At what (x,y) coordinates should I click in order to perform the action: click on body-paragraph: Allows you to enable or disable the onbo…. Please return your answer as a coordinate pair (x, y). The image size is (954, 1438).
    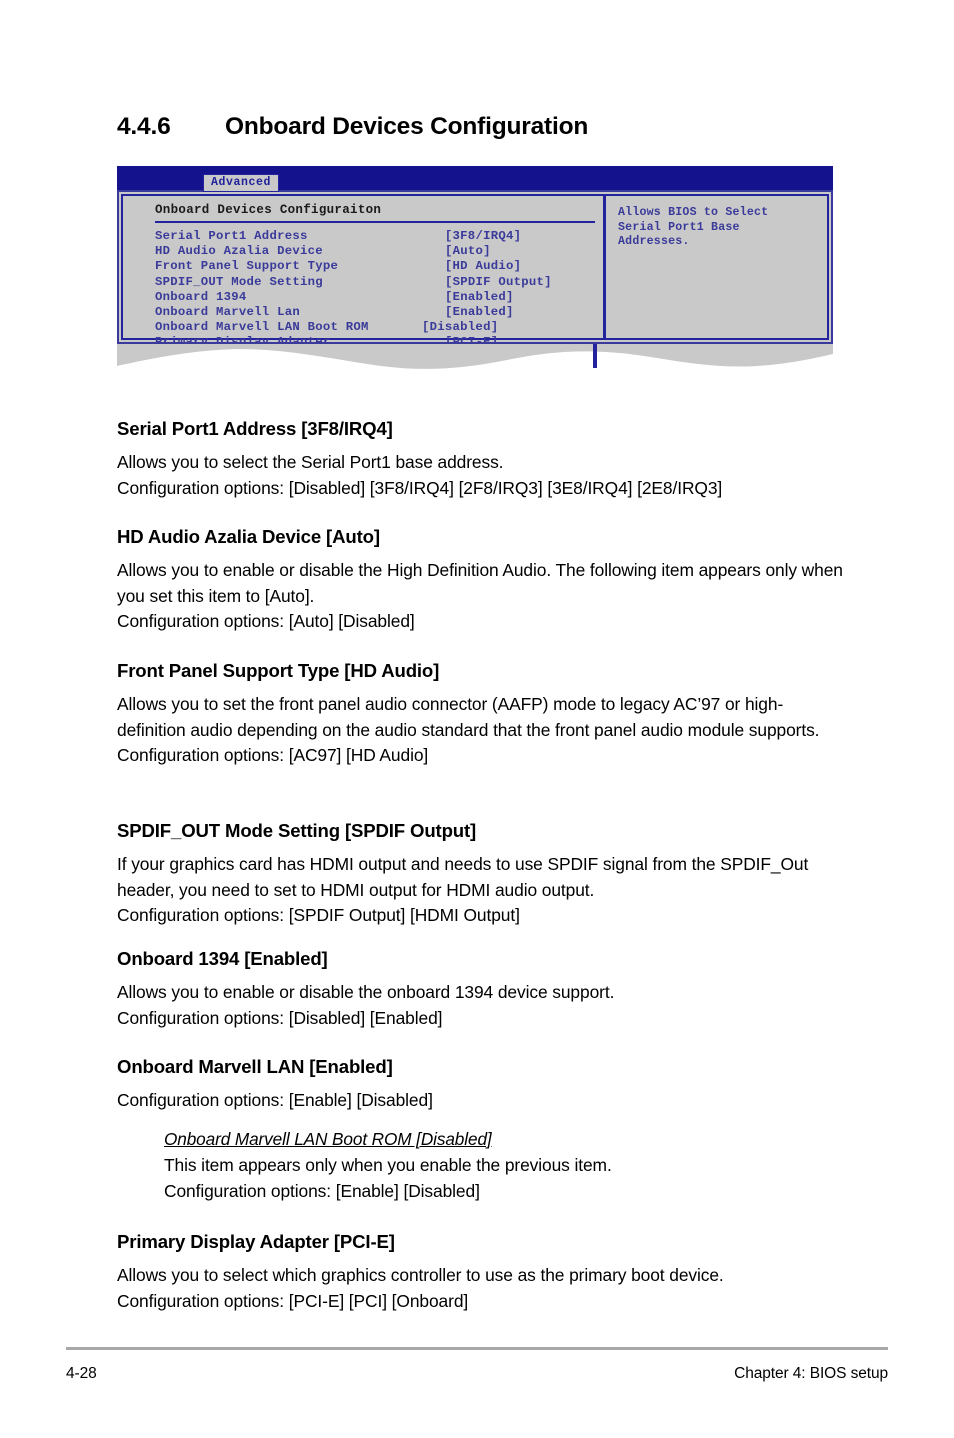
    Looking at the image, I should click on (366, 992).